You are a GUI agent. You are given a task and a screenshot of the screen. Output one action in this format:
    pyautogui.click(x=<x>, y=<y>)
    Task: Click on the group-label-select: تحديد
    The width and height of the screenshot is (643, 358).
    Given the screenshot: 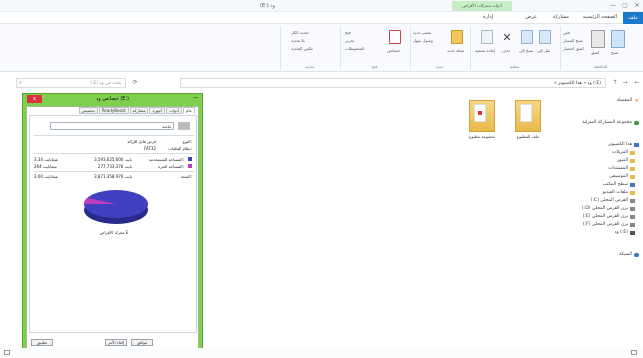 What is the action you would take?
    pyautogui.click(x=309, y=66)
    